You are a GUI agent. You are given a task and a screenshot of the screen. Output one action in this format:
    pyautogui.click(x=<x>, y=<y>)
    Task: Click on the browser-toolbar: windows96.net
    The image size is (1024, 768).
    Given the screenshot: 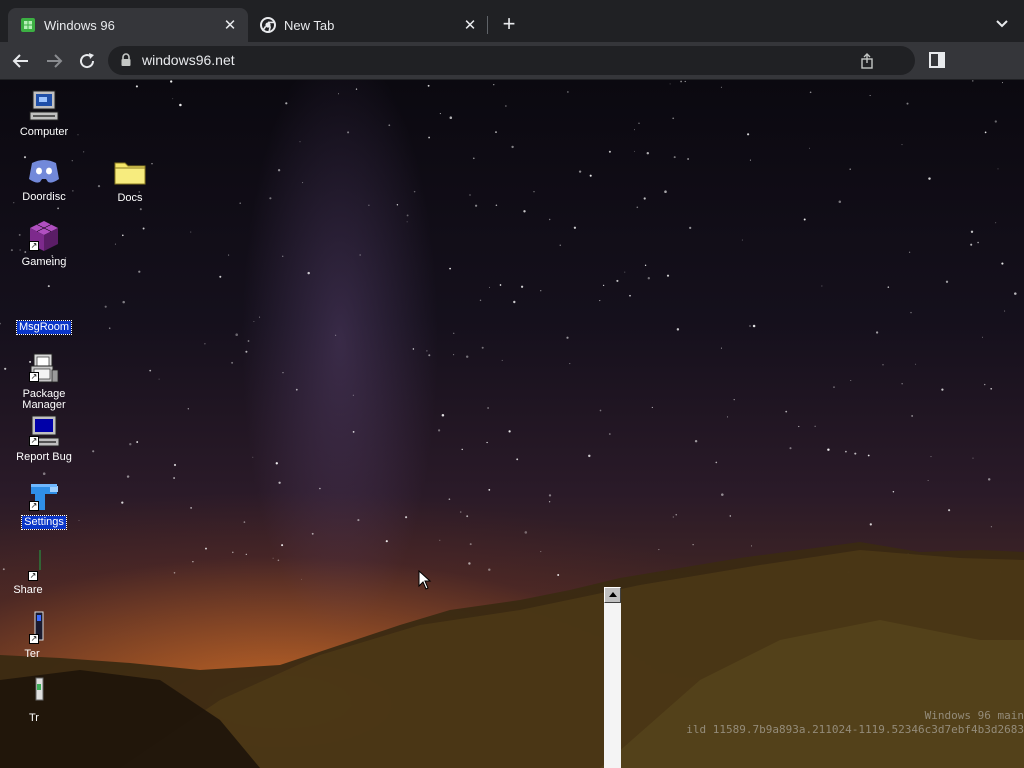 What is the action you would take?
    pyautogui.click(x=512, y=61)
    